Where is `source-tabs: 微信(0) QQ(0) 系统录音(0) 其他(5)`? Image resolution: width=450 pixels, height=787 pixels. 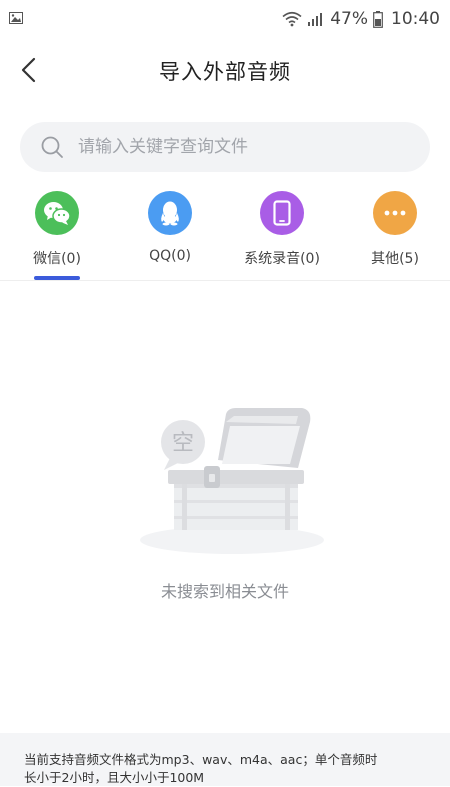
source-tabs: 微信(0) QQ(0) 系统录音(0) 其他(5) is located at coordinates (225, 236).